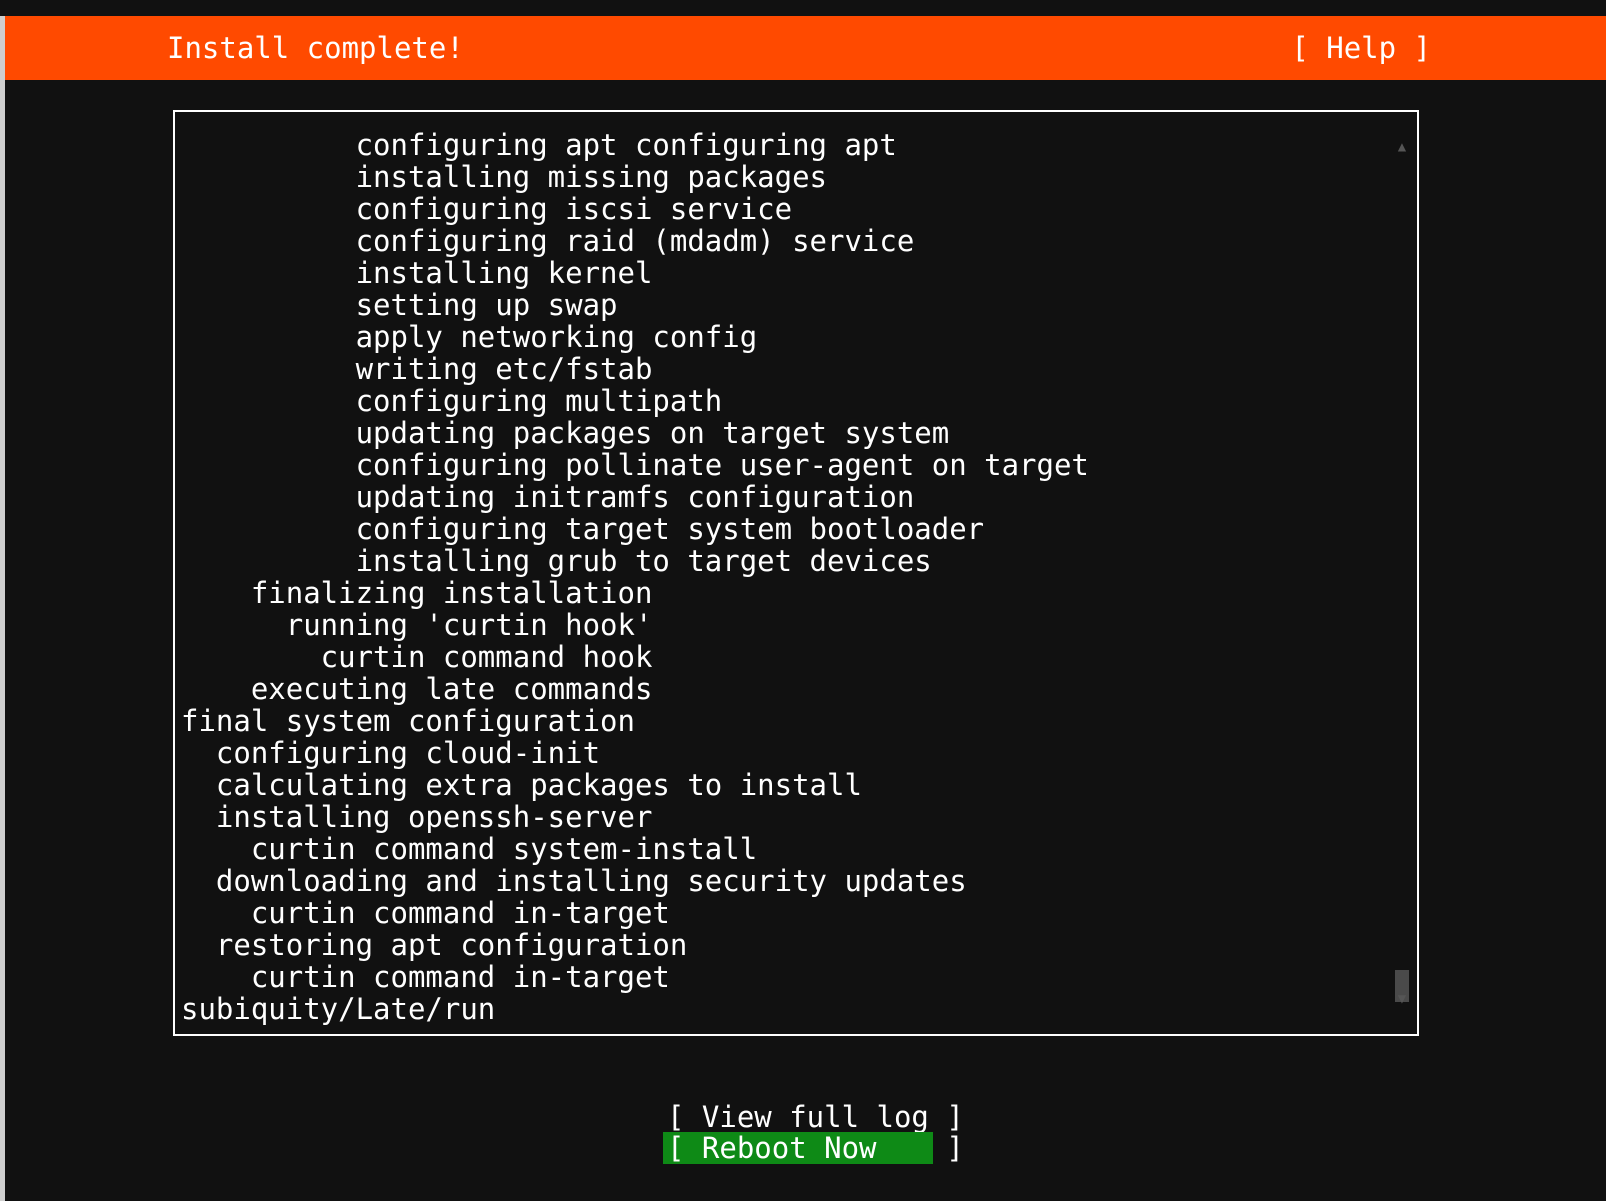  What do you see at coordinates (315, 48) in the screenshot?
I see `page-title: Install complete!` at bounding box center [315, 48].